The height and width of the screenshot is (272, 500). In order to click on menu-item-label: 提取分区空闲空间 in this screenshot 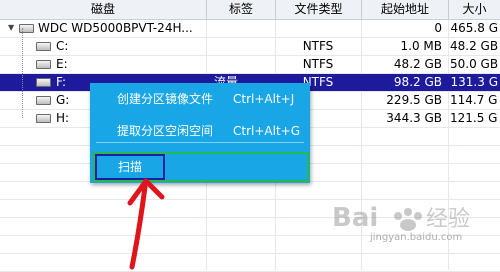, I will do `click(165, 131)`.